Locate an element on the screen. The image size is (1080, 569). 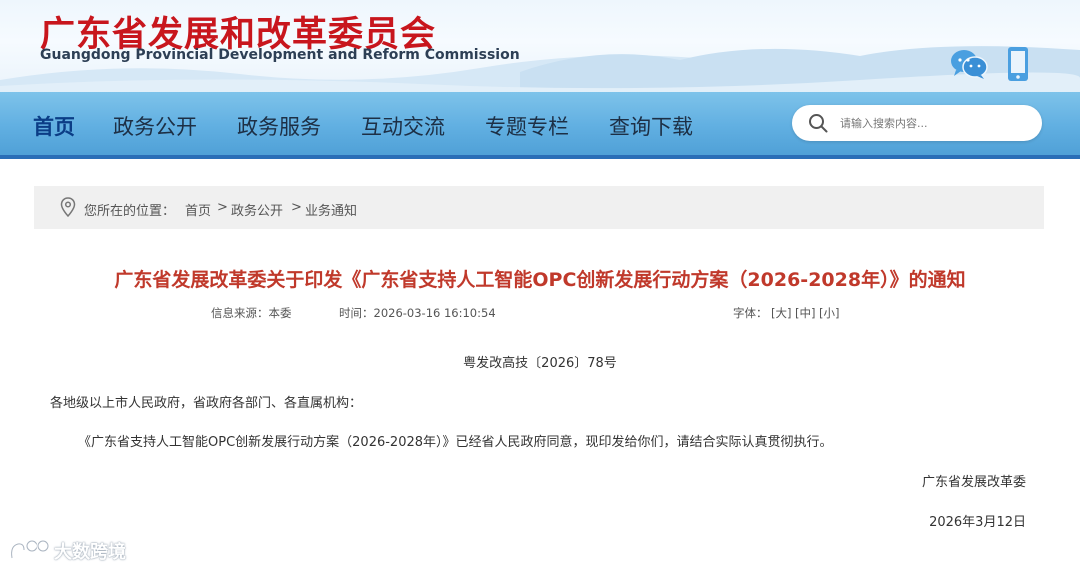
location-pin-icon is located at coordinates (68, 207).